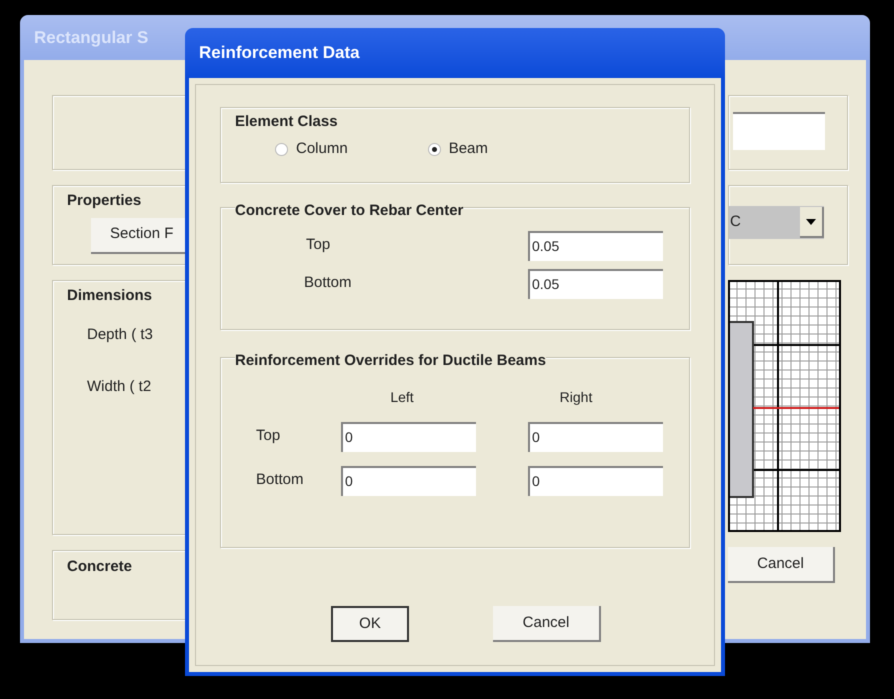  What do you see at coordinates (328, 283) in the screenshot?
I see `field-label: Bottom` at bounding box center [328, 283].